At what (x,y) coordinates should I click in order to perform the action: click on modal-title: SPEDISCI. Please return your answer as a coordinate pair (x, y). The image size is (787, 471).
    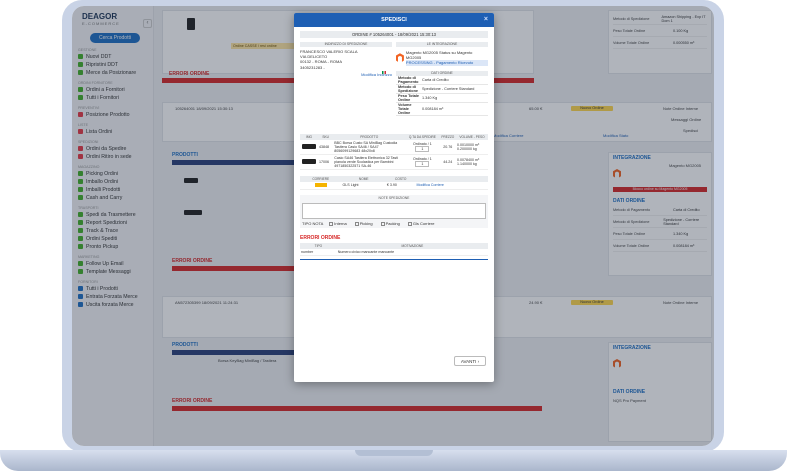
    Looking at the image, I should click on (394, 20).